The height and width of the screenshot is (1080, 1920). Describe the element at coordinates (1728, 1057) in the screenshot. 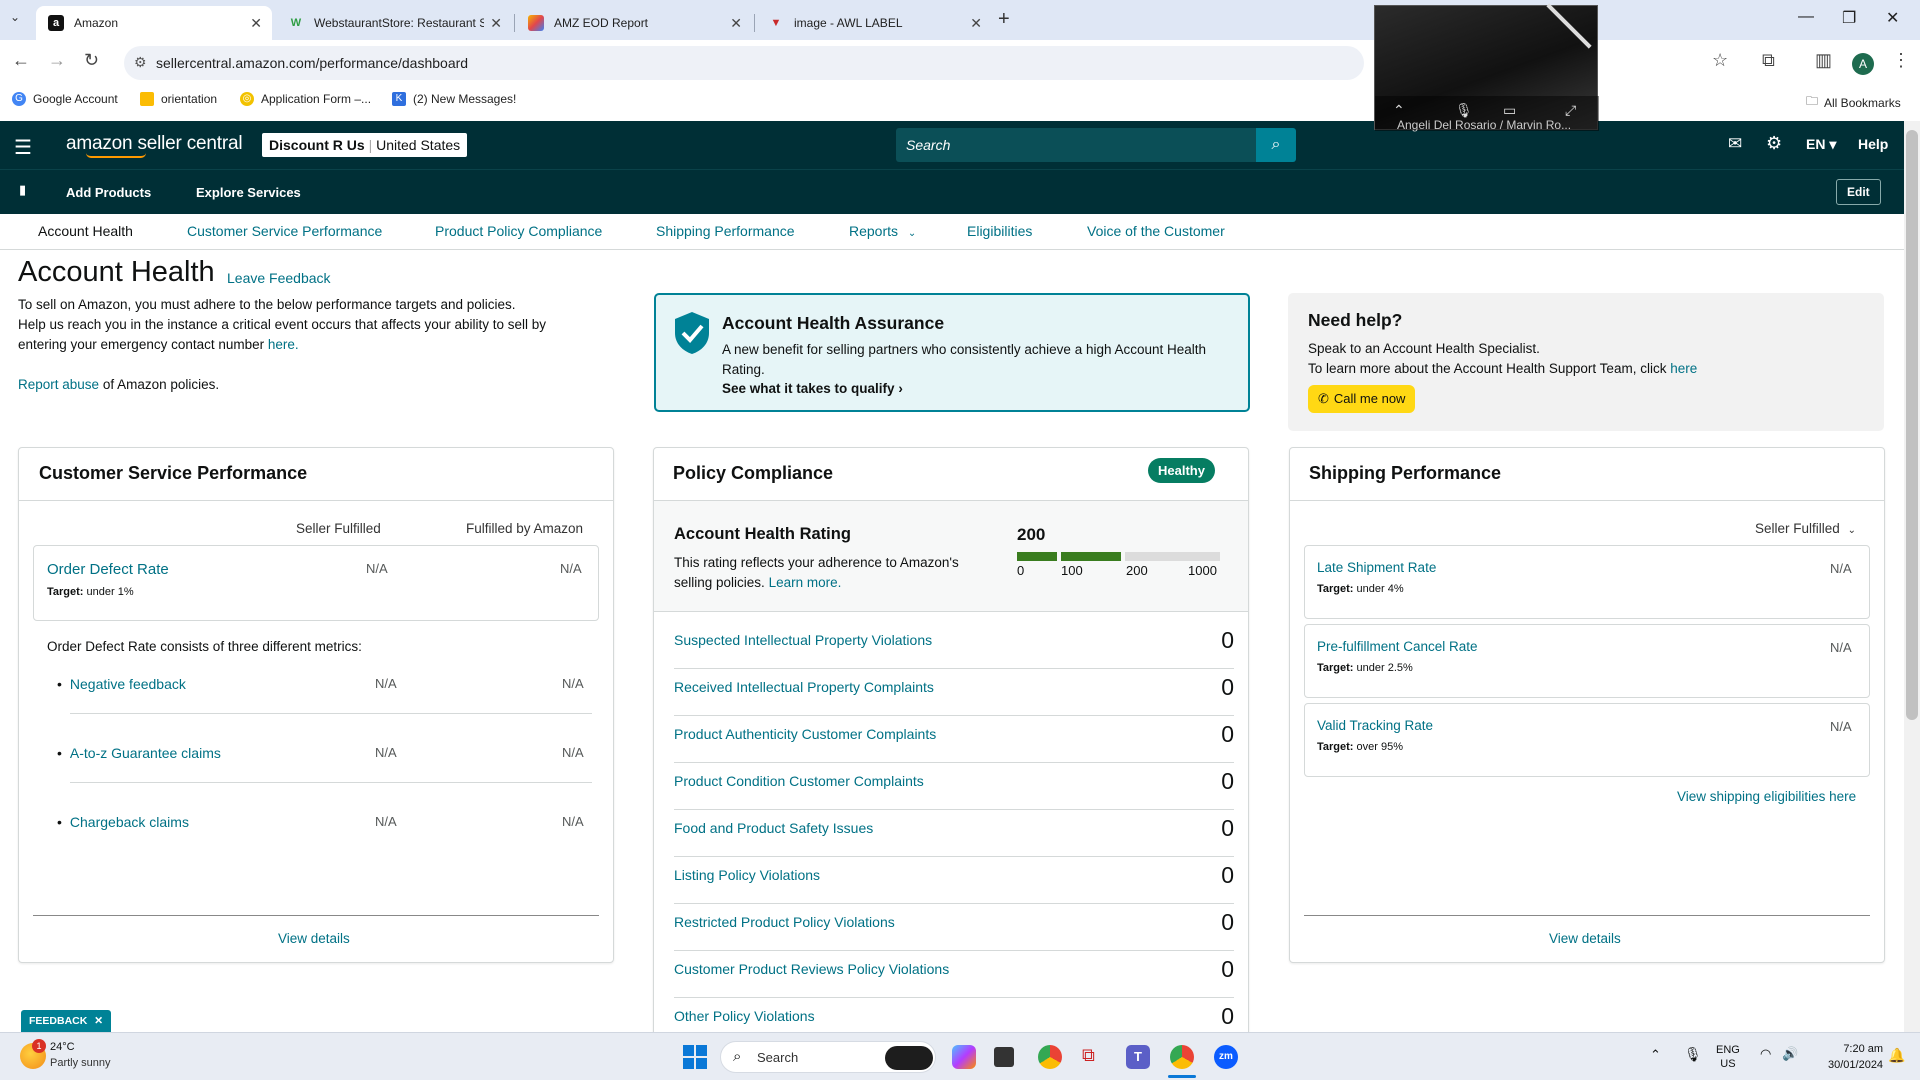

I see `input-language: ENG US` at that location.